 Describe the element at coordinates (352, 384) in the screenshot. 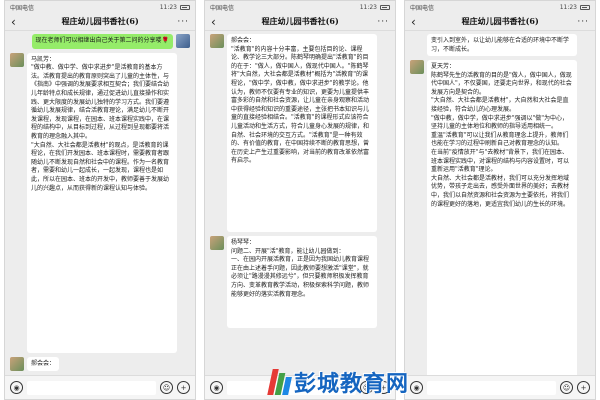

I see `watermark-text: 彭城教育网` at that location.